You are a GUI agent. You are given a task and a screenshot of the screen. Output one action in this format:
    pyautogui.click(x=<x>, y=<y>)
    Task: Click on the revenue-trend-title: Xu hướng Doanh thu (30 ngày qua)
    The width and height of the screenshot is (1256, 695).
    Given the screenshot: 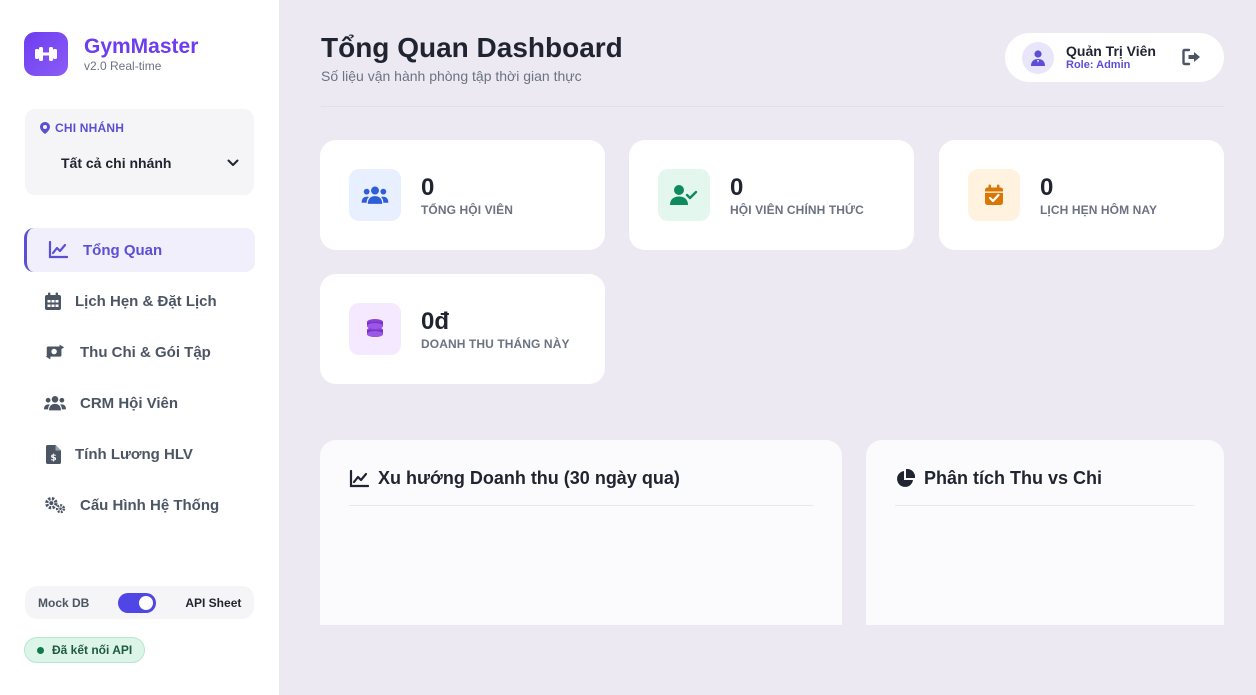 What is the action you would take?
    pyautogui.click(x=514, y=478)
    